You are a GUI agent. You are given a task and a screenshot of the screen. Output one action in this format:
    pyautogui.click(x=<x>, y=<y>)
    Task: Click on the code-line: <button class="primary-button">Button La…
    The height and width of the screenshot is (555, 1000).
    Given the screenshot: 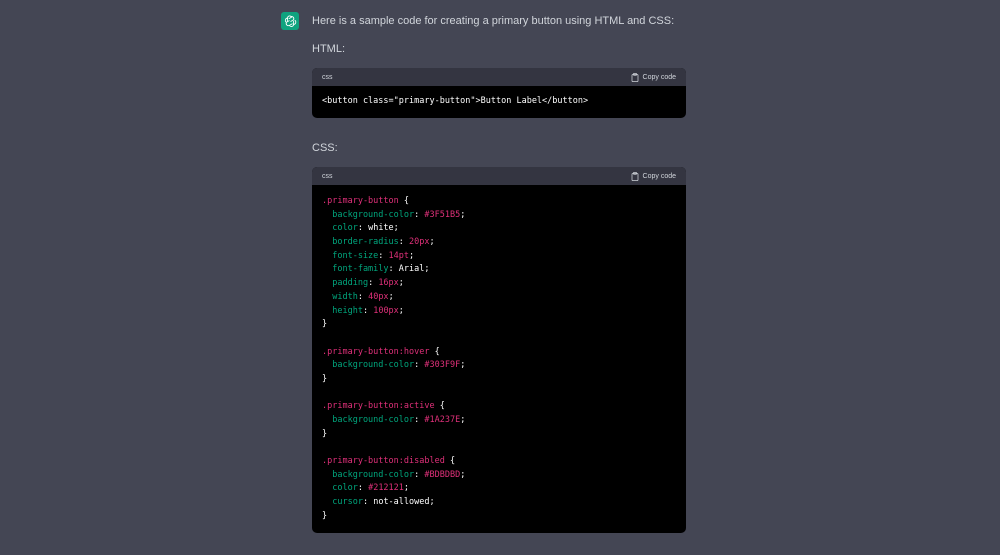 What is the action you would take?
    pyautogui.click(x=499, y=102)
    